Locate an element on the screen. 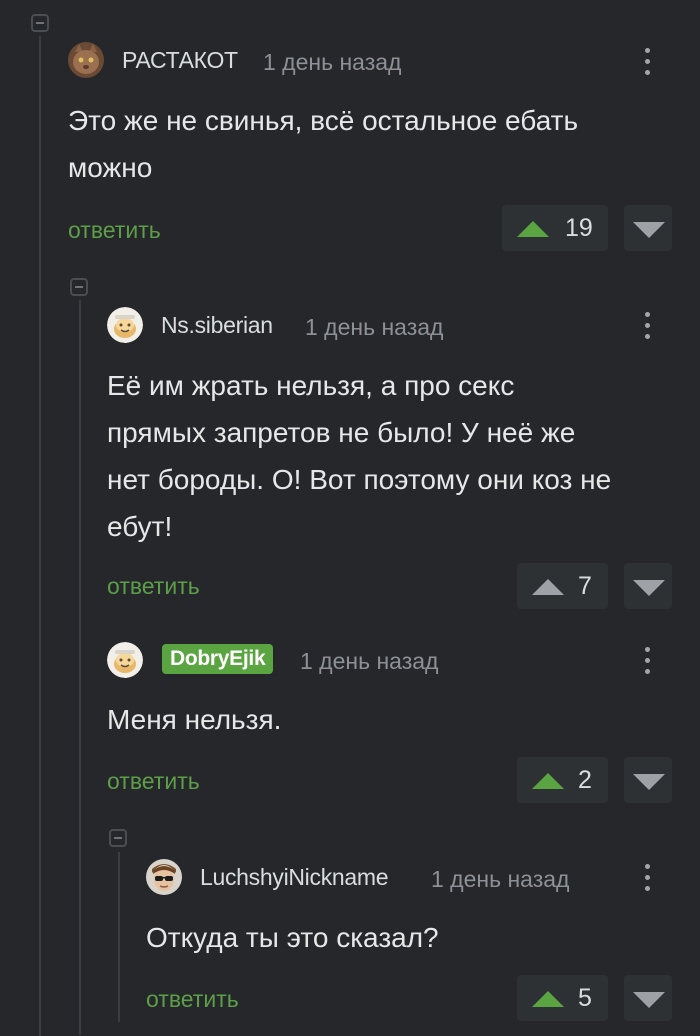  upvote-button: 19 is located at coordinates (555, 228).